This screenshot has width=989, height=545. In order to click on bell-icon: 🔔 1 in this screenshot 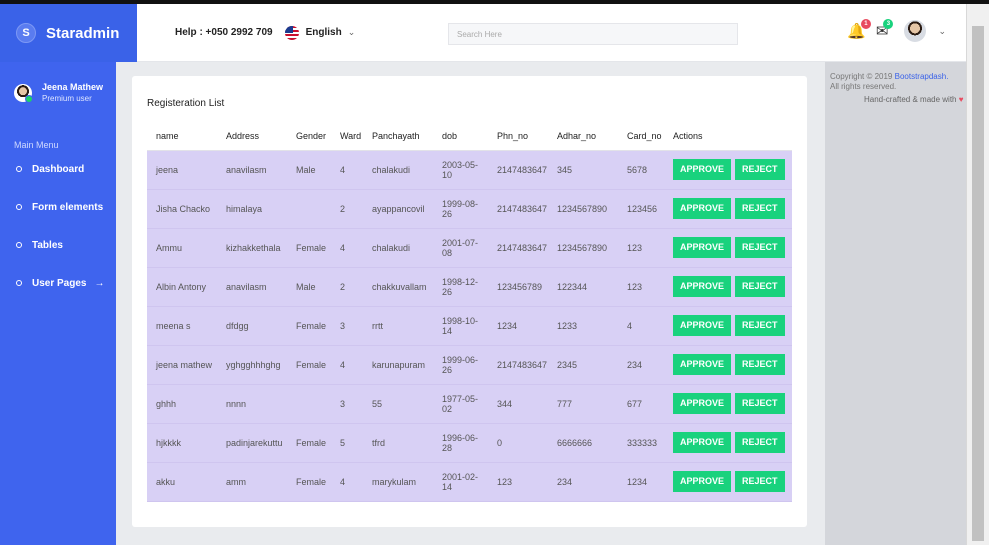, I will do `click(859, 28)`.